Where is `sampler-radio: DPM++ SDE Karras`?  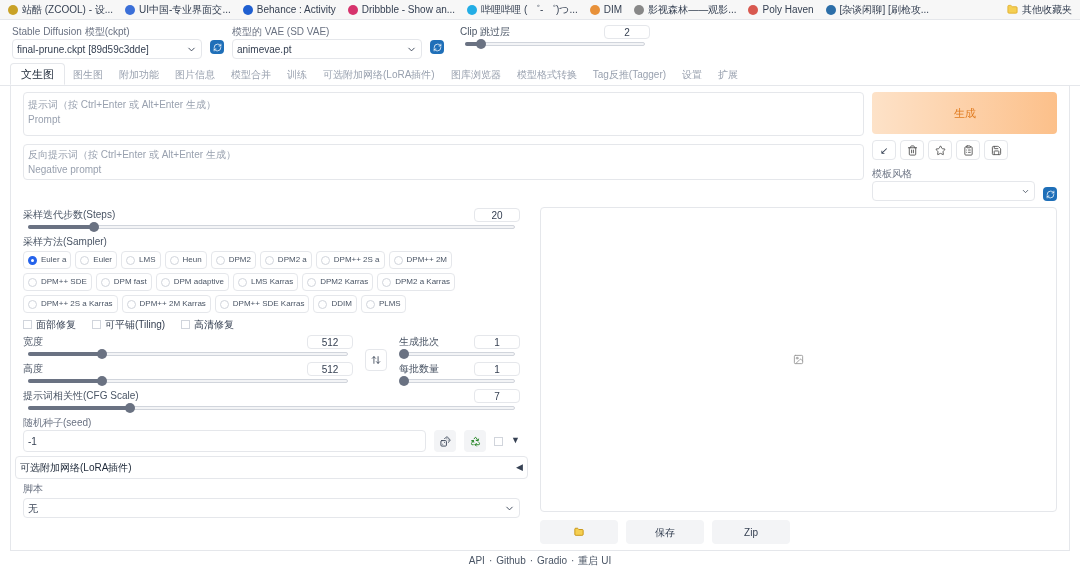 sampler-radio: DPM++ SDE Karras is located at coordinates (262, 304).